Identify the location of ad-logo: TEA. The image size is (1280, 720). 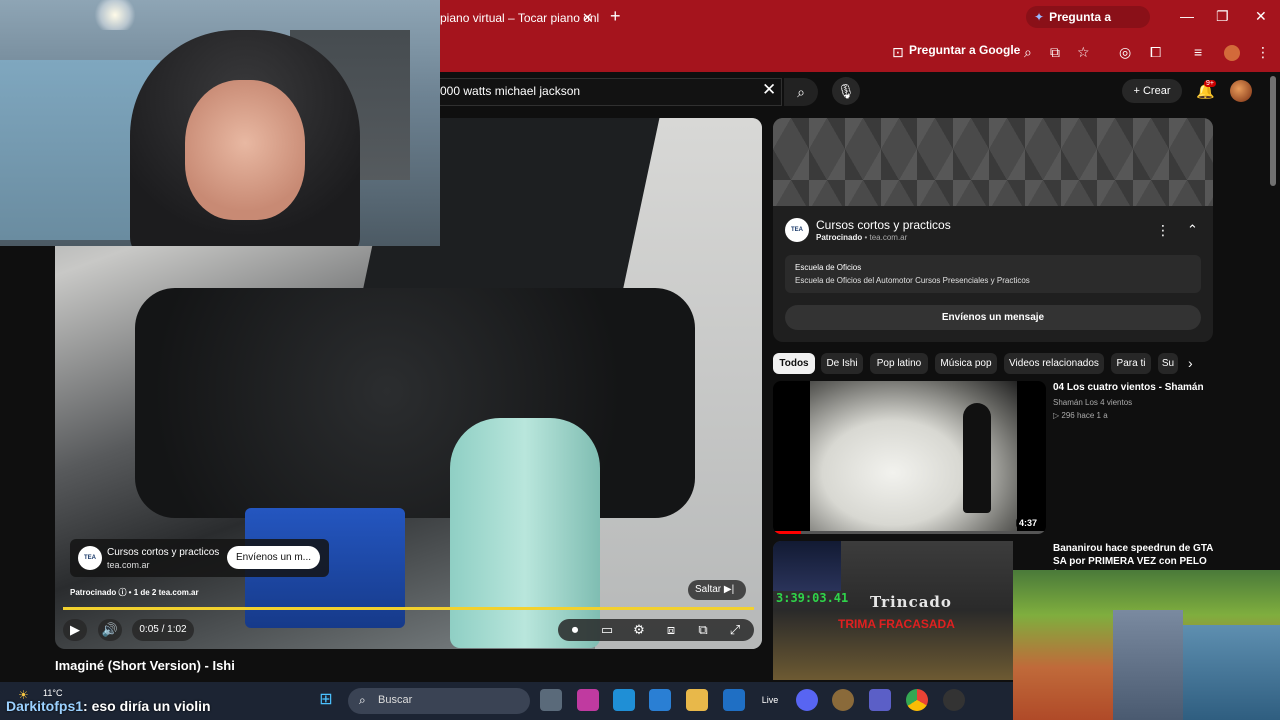
(90, 558).